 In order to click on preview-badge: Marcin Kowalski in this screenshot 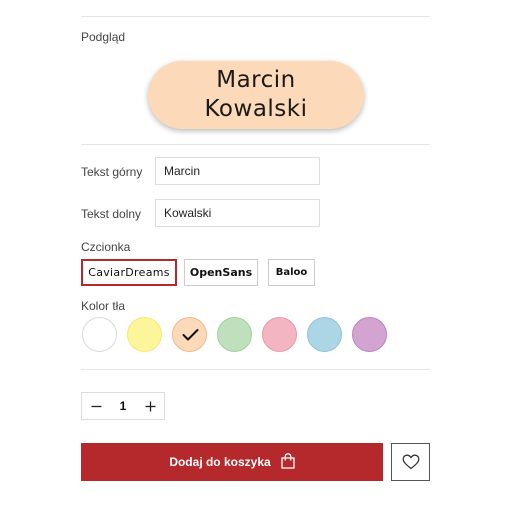, I will do `click(256, 95)`.